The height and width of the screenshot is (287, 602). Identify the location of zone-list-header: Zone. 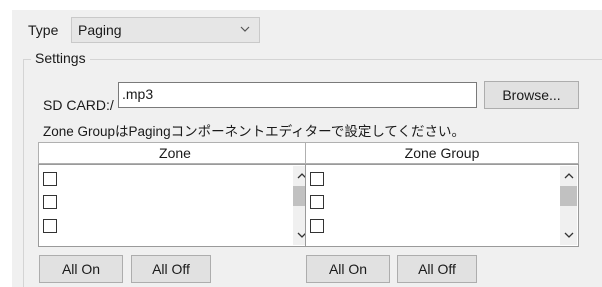
(175, 153).